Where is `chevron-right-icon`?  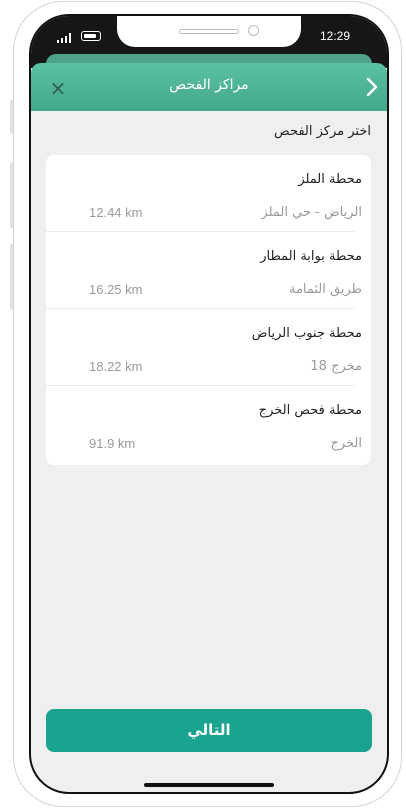 chevron-right-icon is located at coordinates (372, 87).